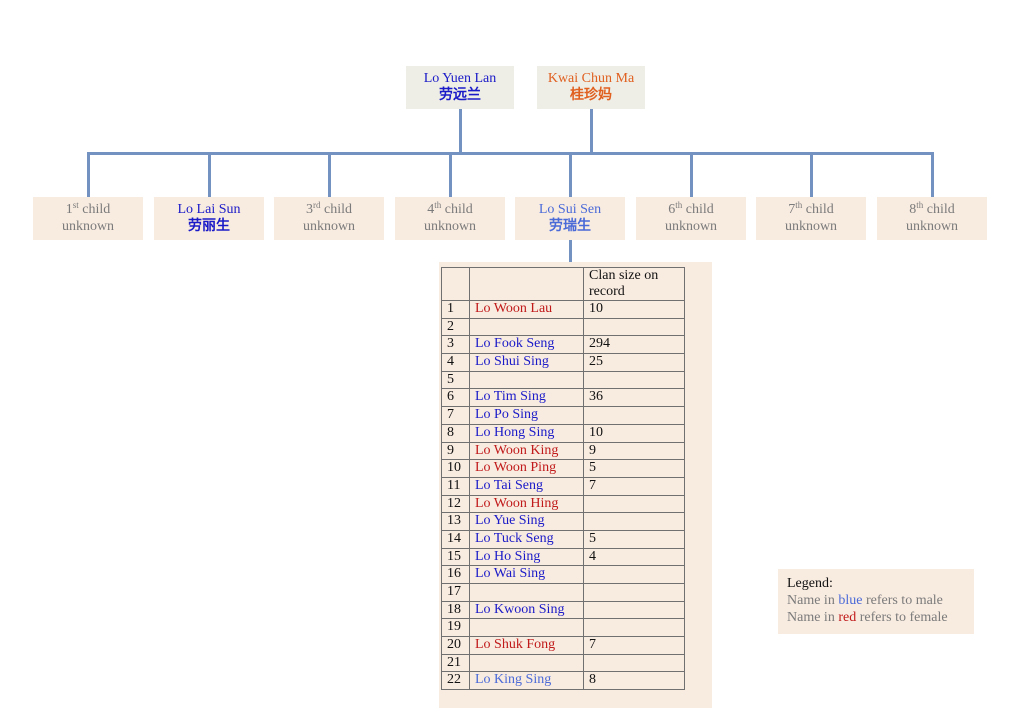 The height and width of the screenshot is (723, 1024). I want to click on row-number: 13, so click(455, 521).